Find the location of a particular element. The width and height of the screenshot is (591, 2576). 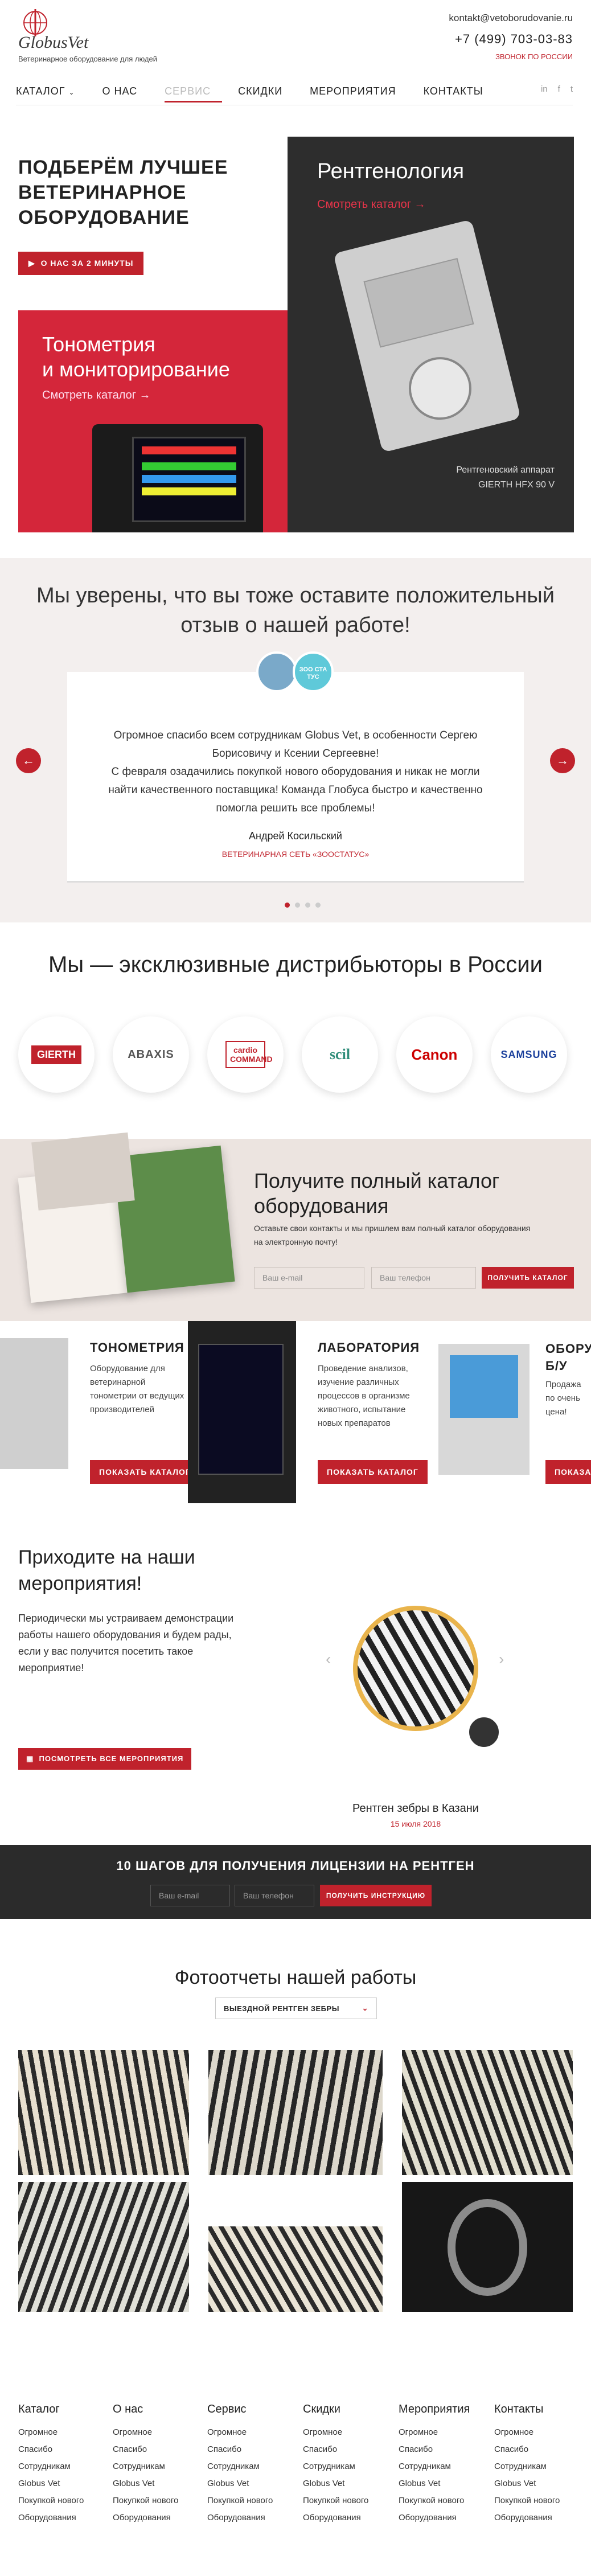

footer-heading: О нас is located at coordinates (155, 2409).